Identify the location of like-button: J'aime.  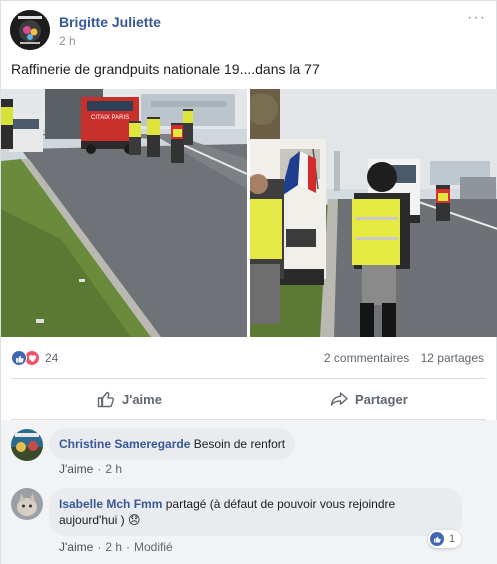
(129, 399).